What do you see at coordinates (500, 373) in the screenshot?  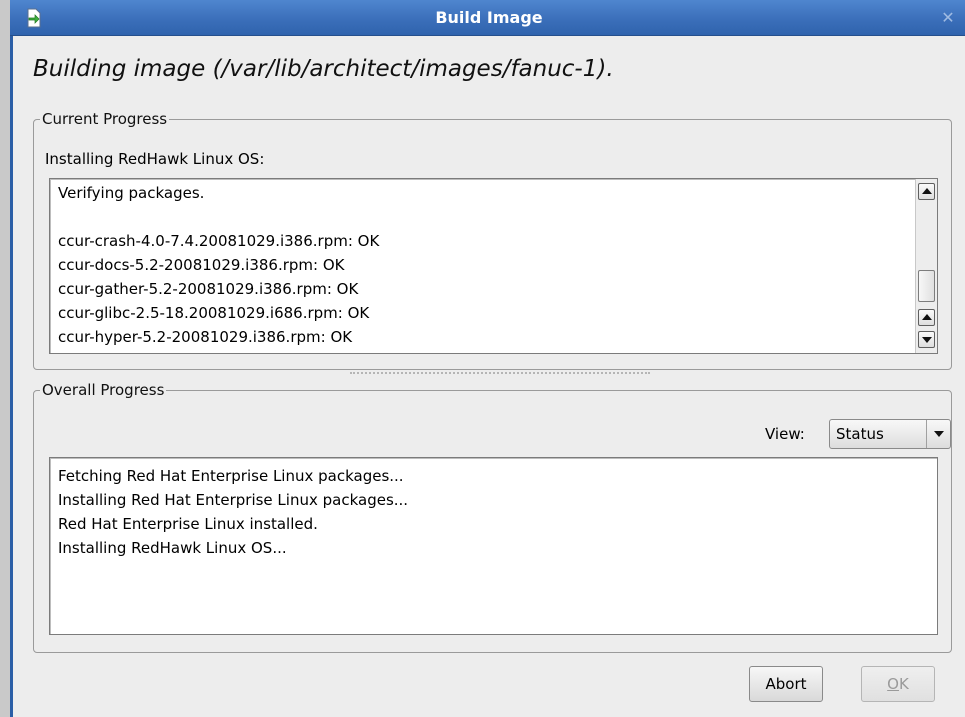 I see `pane-resize-grip` at bounding box center [500, 373].